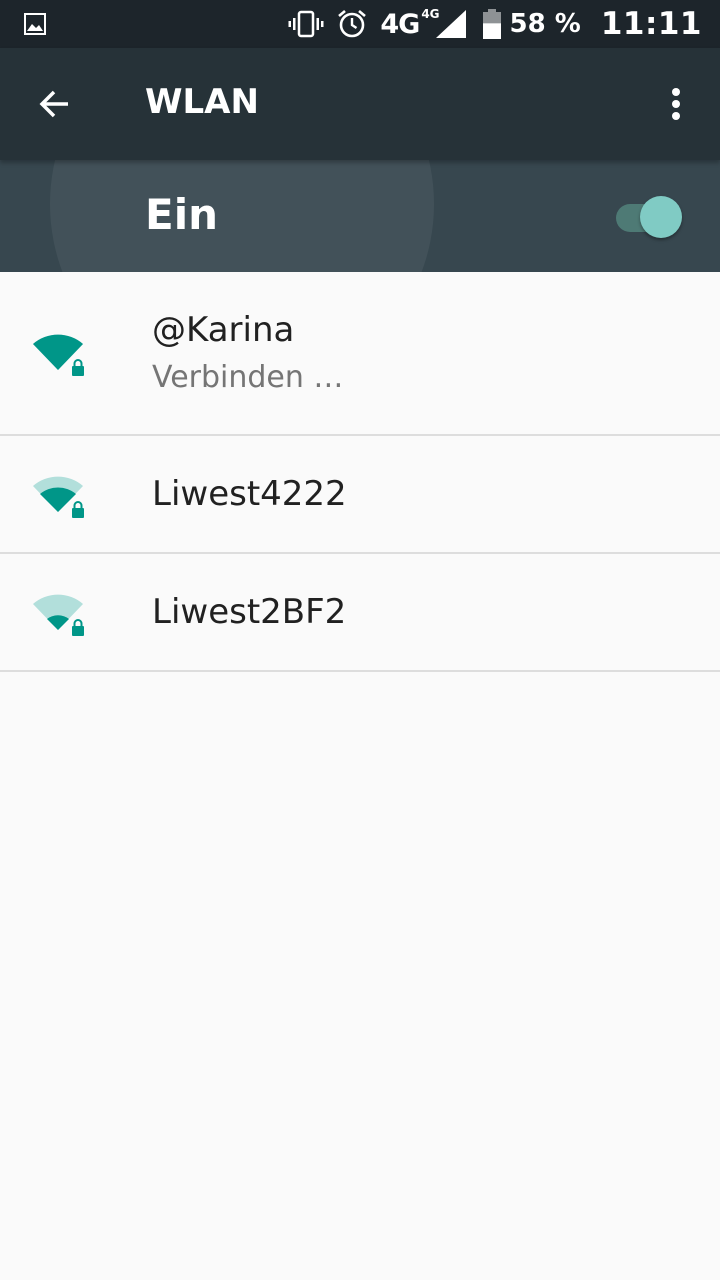  What do you see at coordinates (676, 104) in the screenshot?
I see `more-vert-icon` at bounding box center [676, 104].